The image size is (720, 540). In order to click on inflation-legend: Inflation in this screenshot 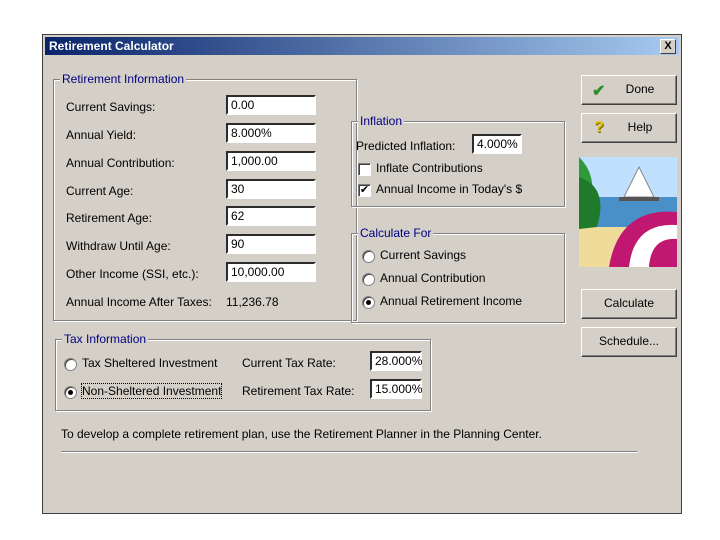, I will do `click(381, 121)`.